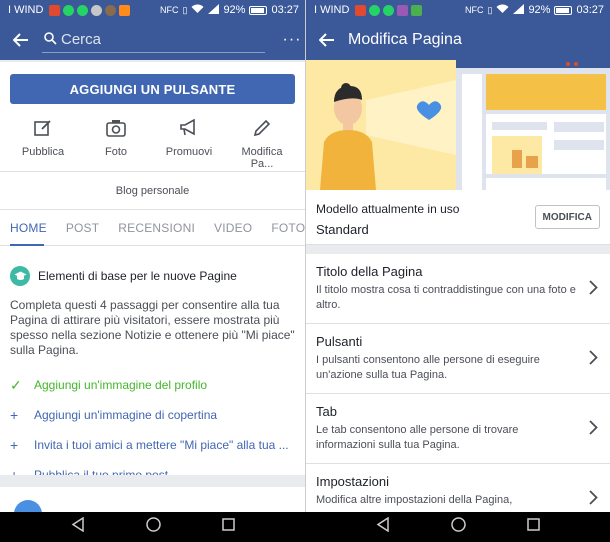 Image resolution: width=610 pixels, height=542 pixels. Describe the element at coordinates (262, 128) in the screenshot. I see `pencil-icon` at that location.